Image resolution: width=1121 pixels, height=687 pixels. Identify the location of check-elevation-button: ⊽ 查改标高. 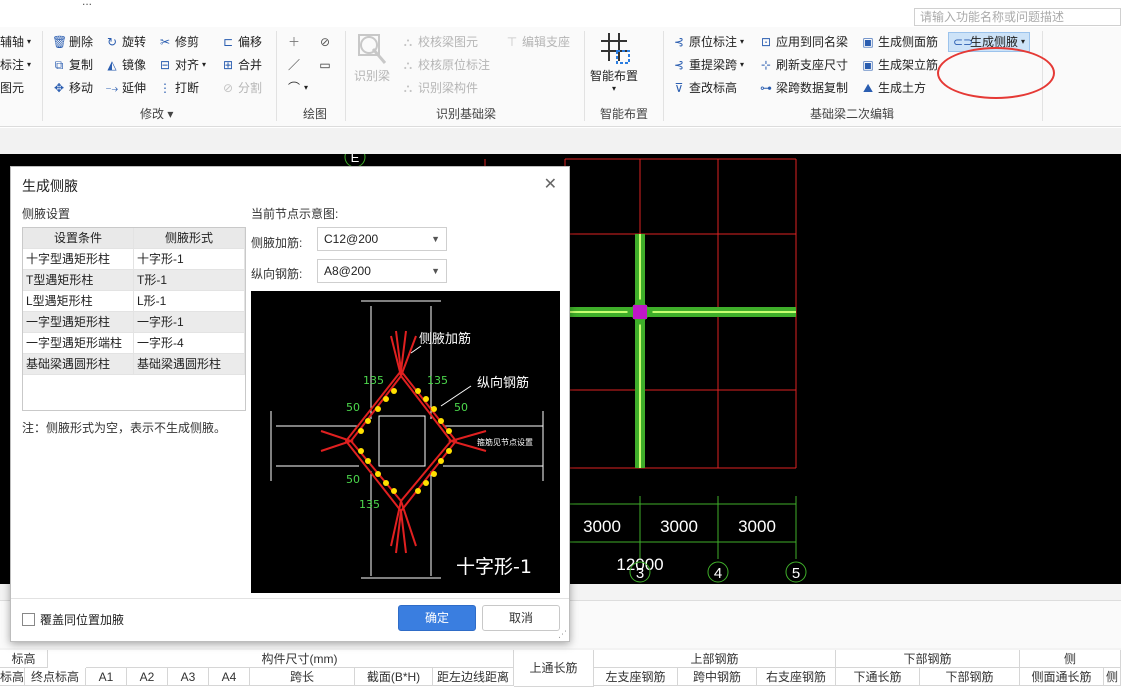
(704, 88).